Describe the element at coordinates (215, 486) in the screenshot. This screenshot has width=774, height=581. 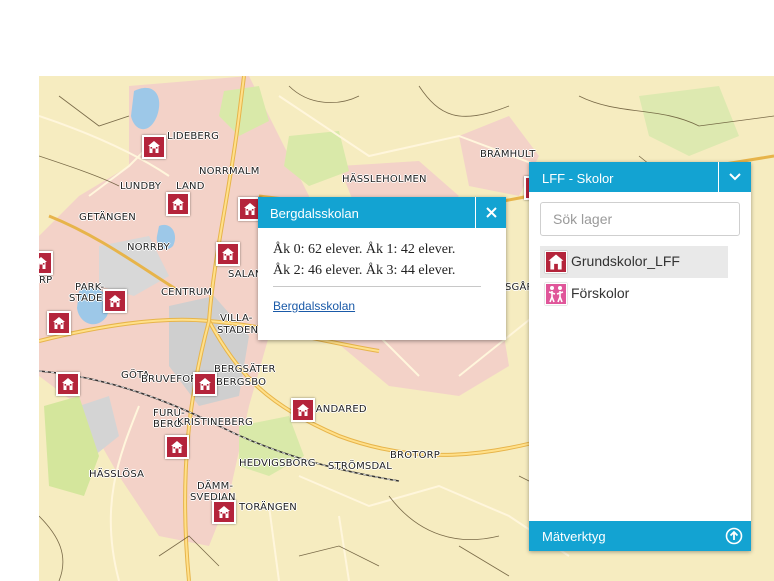
I see `place-label: DÄMM-` at that location.